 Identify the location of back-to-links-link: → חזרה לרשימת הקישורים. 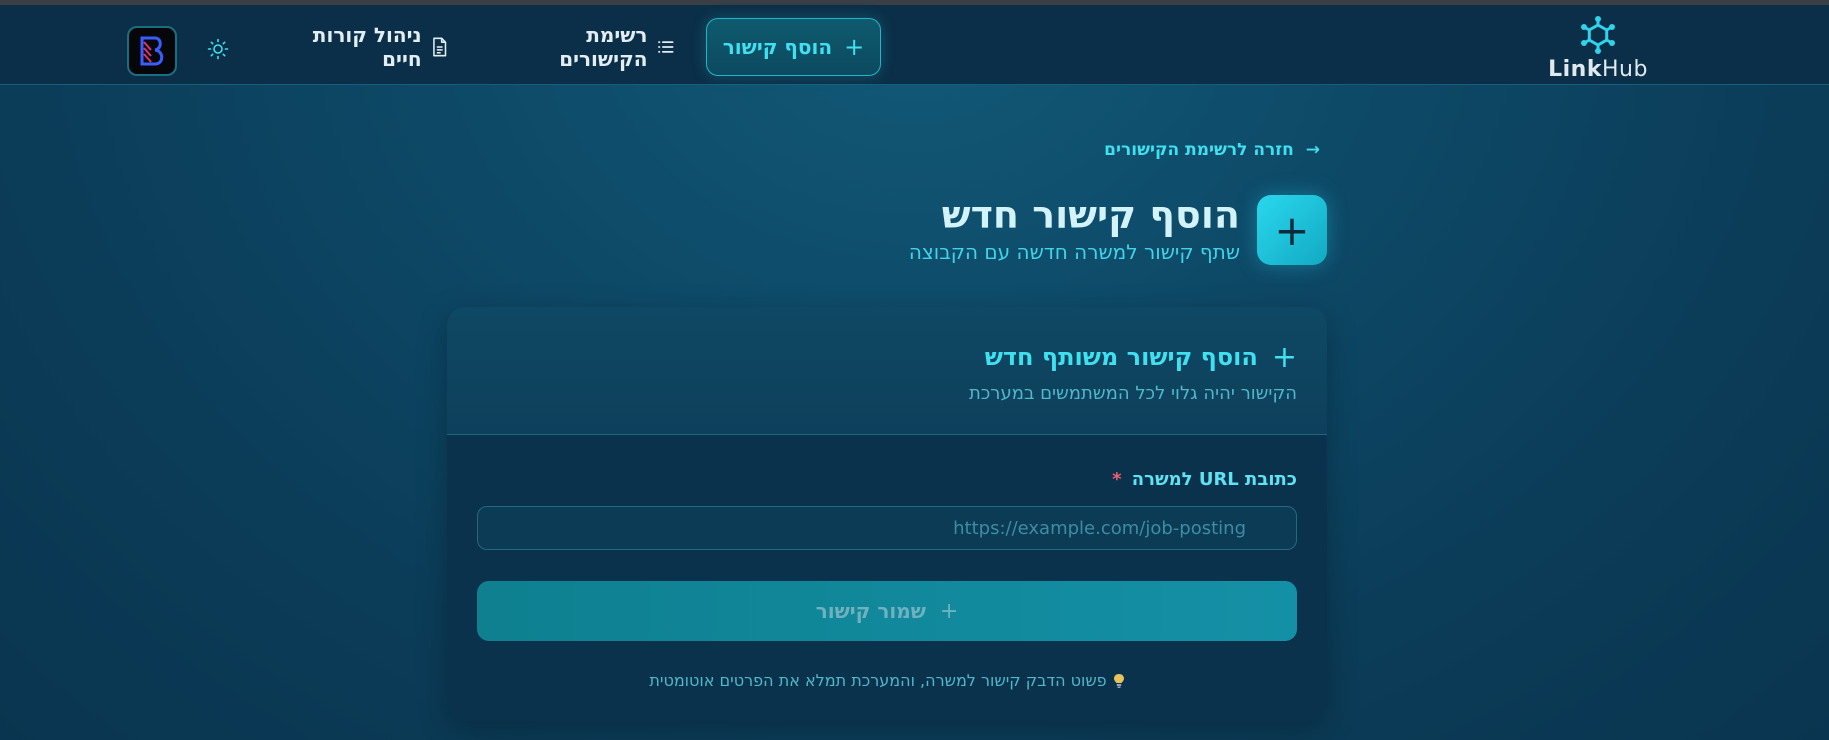
(1205, 150).